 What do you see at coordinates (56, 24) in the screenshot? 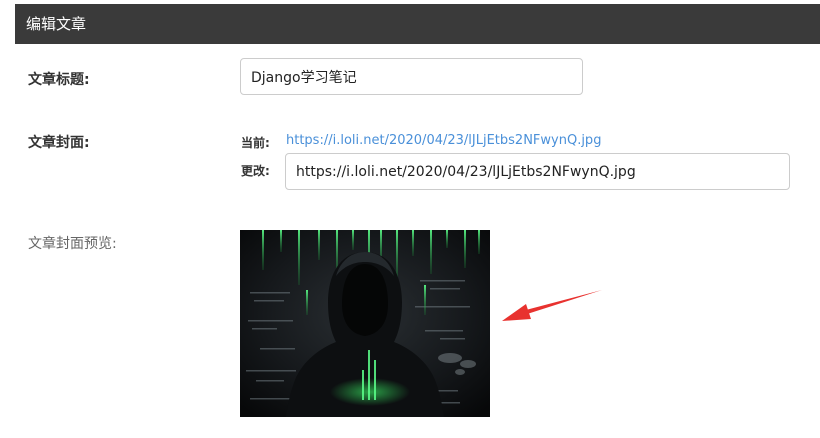
I see `page-title: 编辑文章` at bounding box center [56, 24].